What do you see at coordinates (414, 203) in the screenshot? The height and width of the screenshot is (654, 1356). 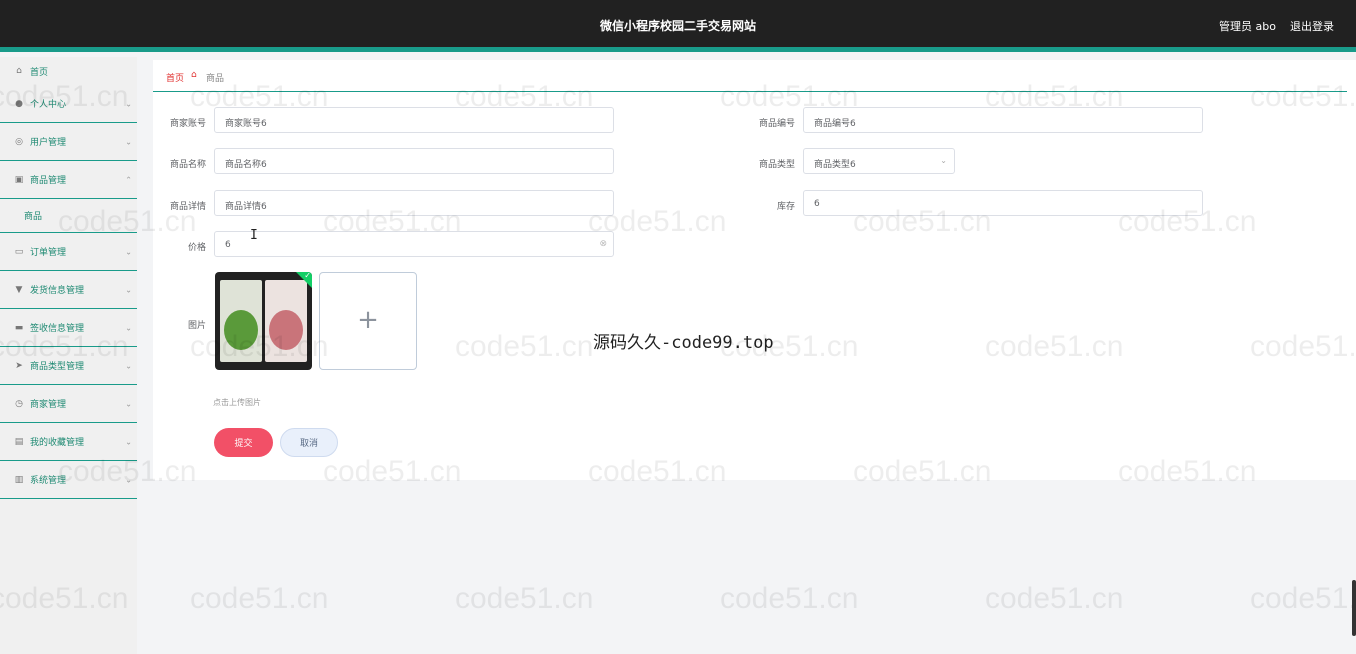 I see `goods-detail-input: 商品详情6` at bounding box center [414, 203].